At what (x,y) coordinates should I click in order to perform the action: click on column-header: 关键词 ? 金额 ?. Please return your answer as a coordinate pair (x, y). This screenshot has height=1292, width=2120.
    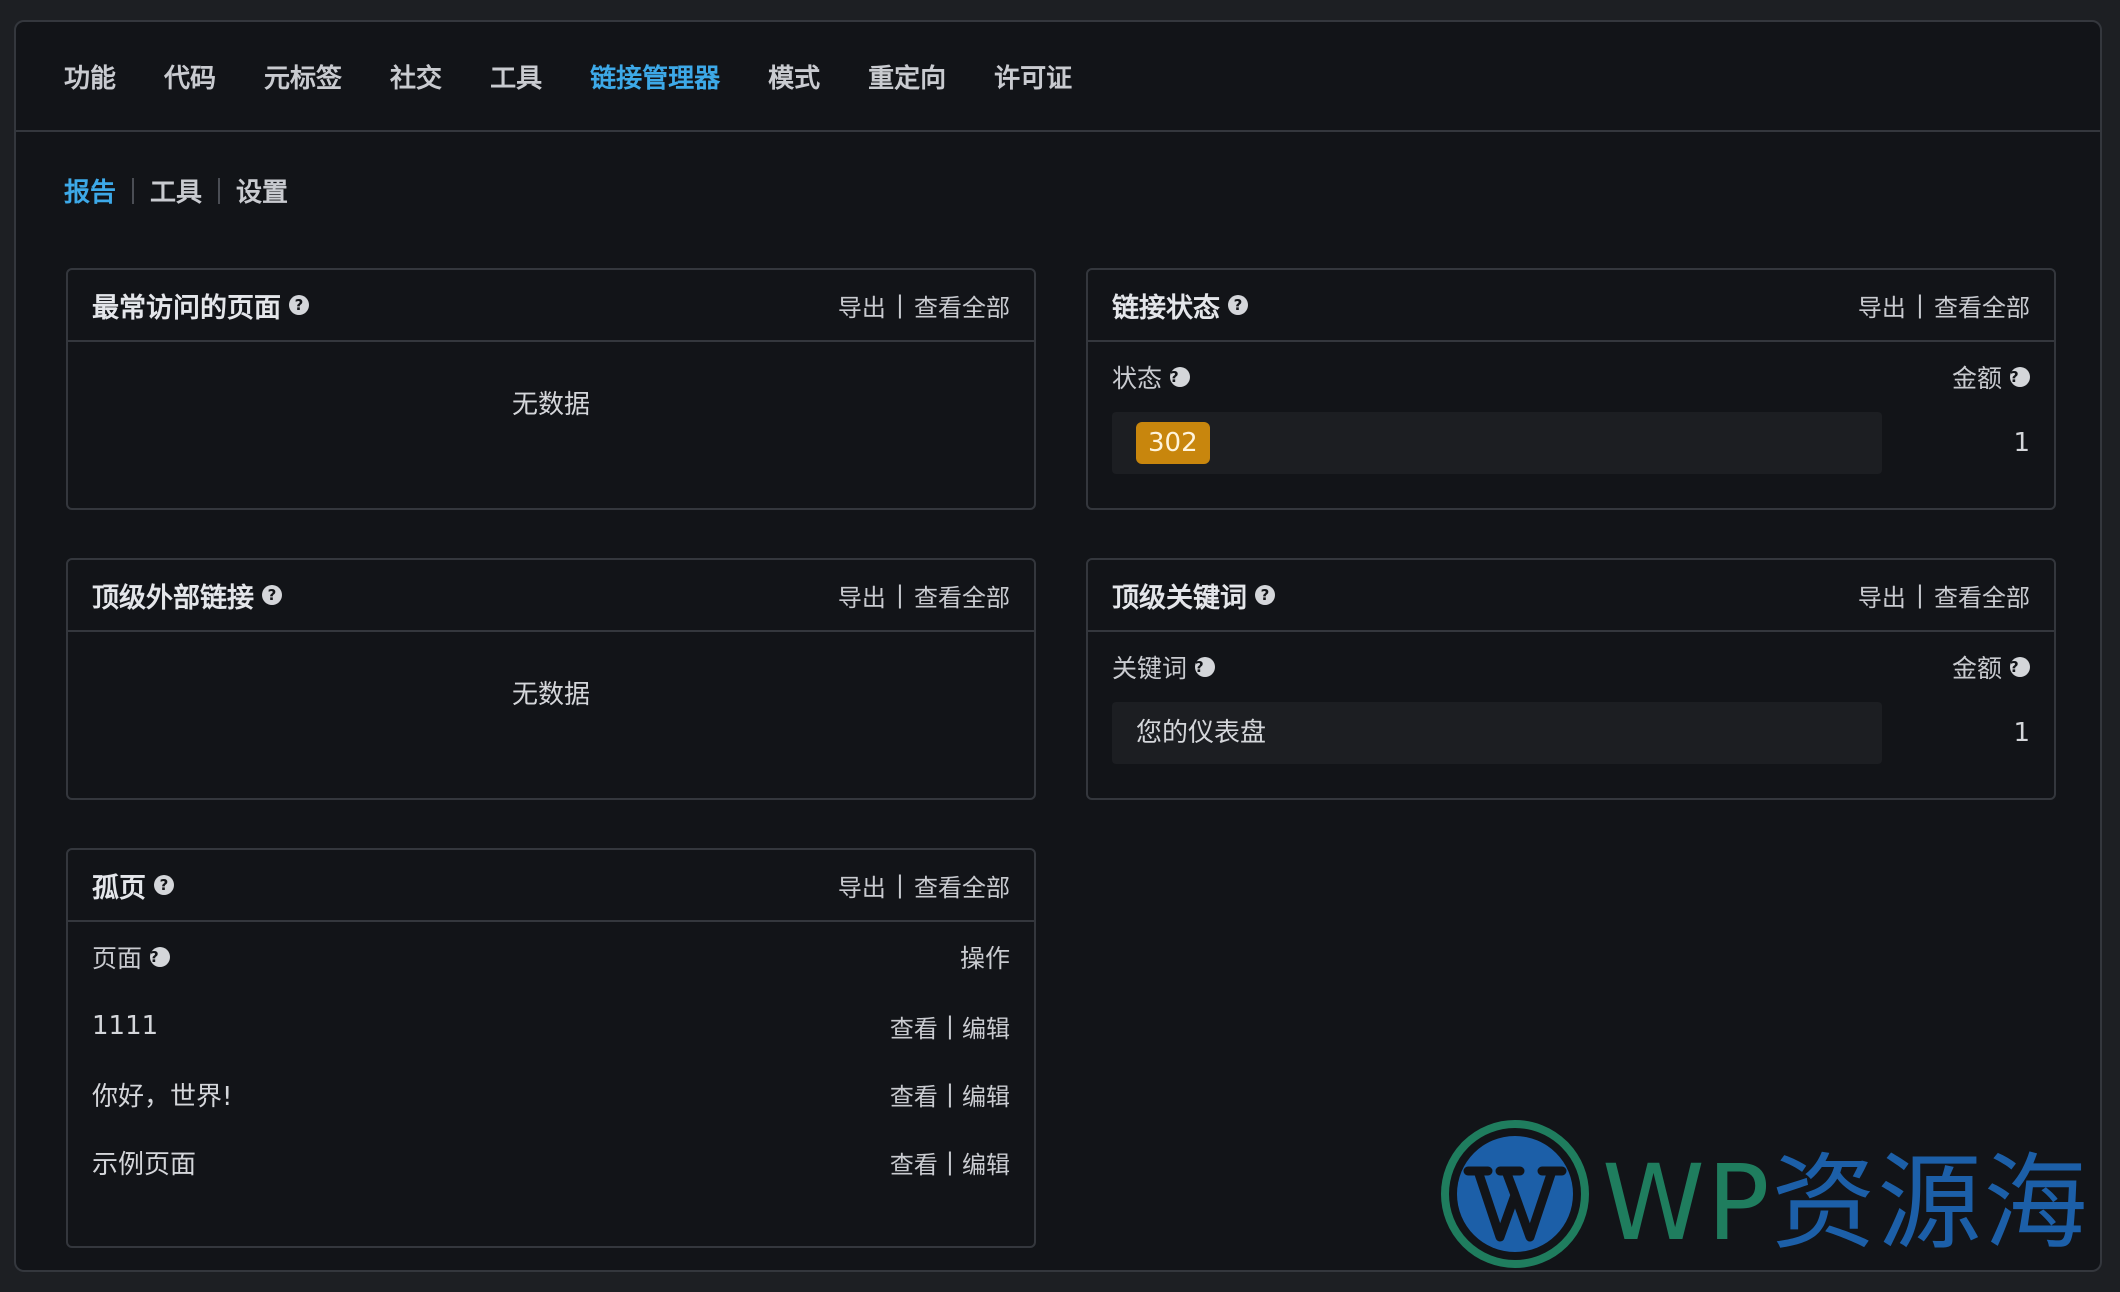
    Looking at the image, I should click on (1571, 667).